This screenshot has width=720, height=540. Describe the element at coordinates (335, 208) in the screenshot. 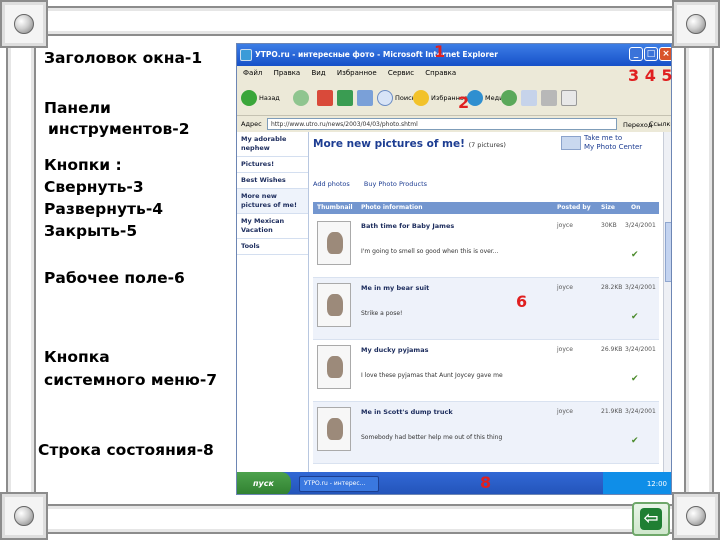

I see `col-thumbnail: Thumbnail` at that location.